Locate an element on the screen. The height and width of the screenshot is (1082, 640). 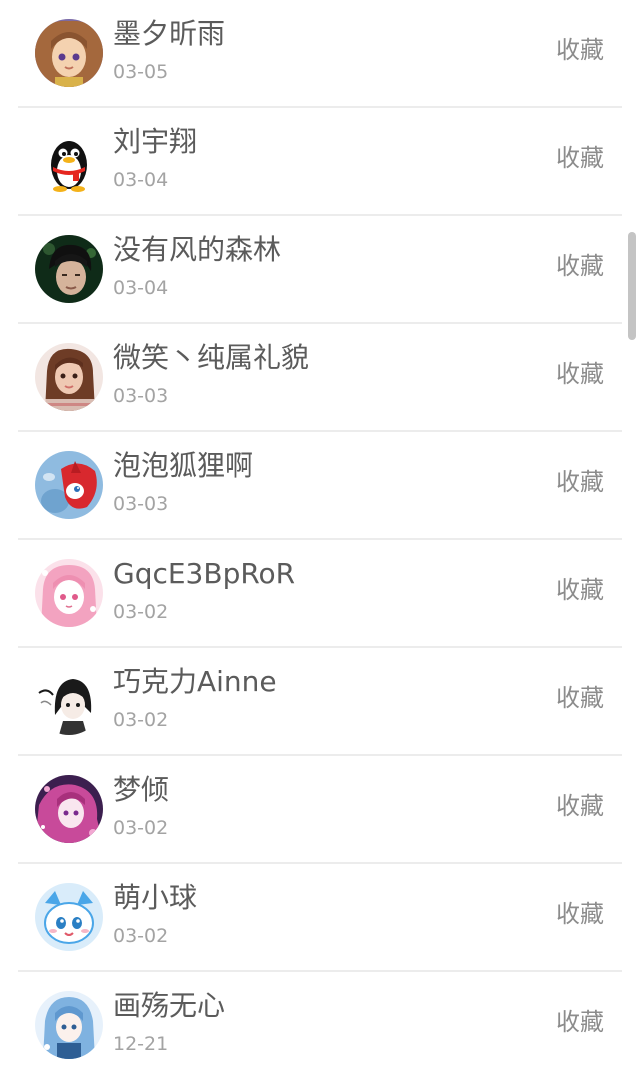
user-name: 墨夕昕雨 is located at coordinates (169, 33).